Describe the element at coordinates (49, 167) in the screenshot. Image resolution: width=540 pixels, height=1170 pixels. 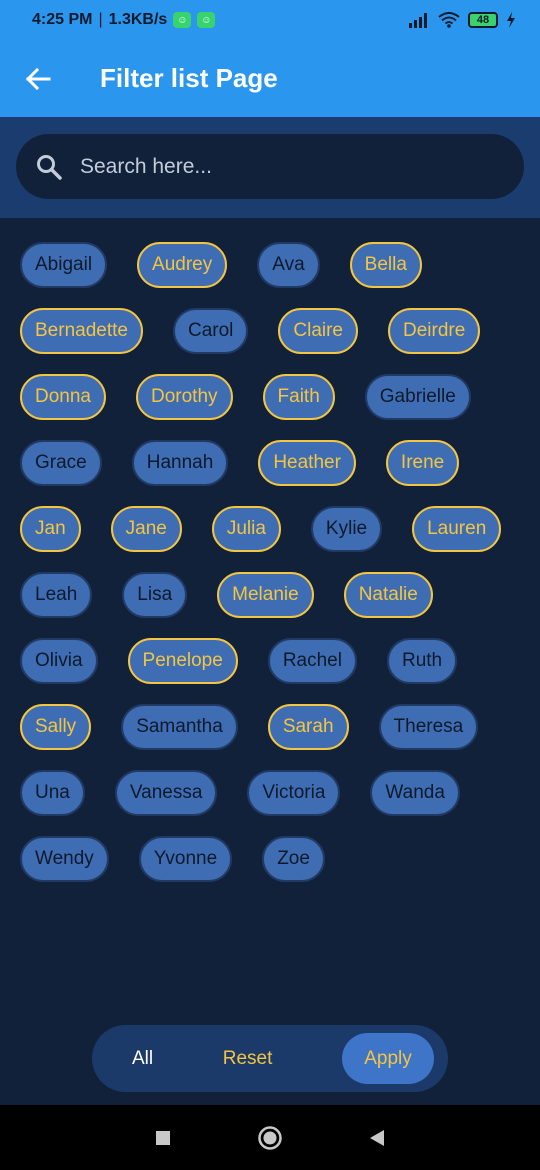
I see `search-icon` at that location.